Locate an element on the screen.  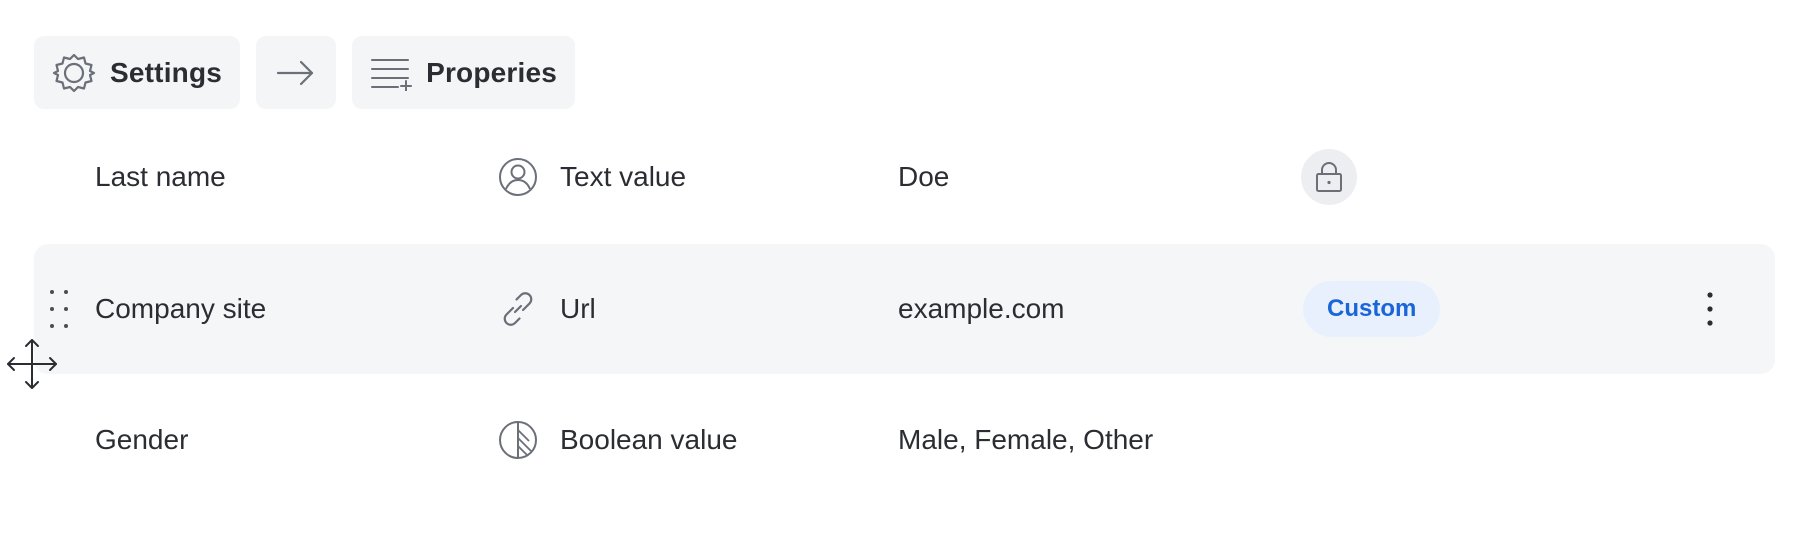
breadcrumb-properties-label: Properies is located at coordinates (492, 72).